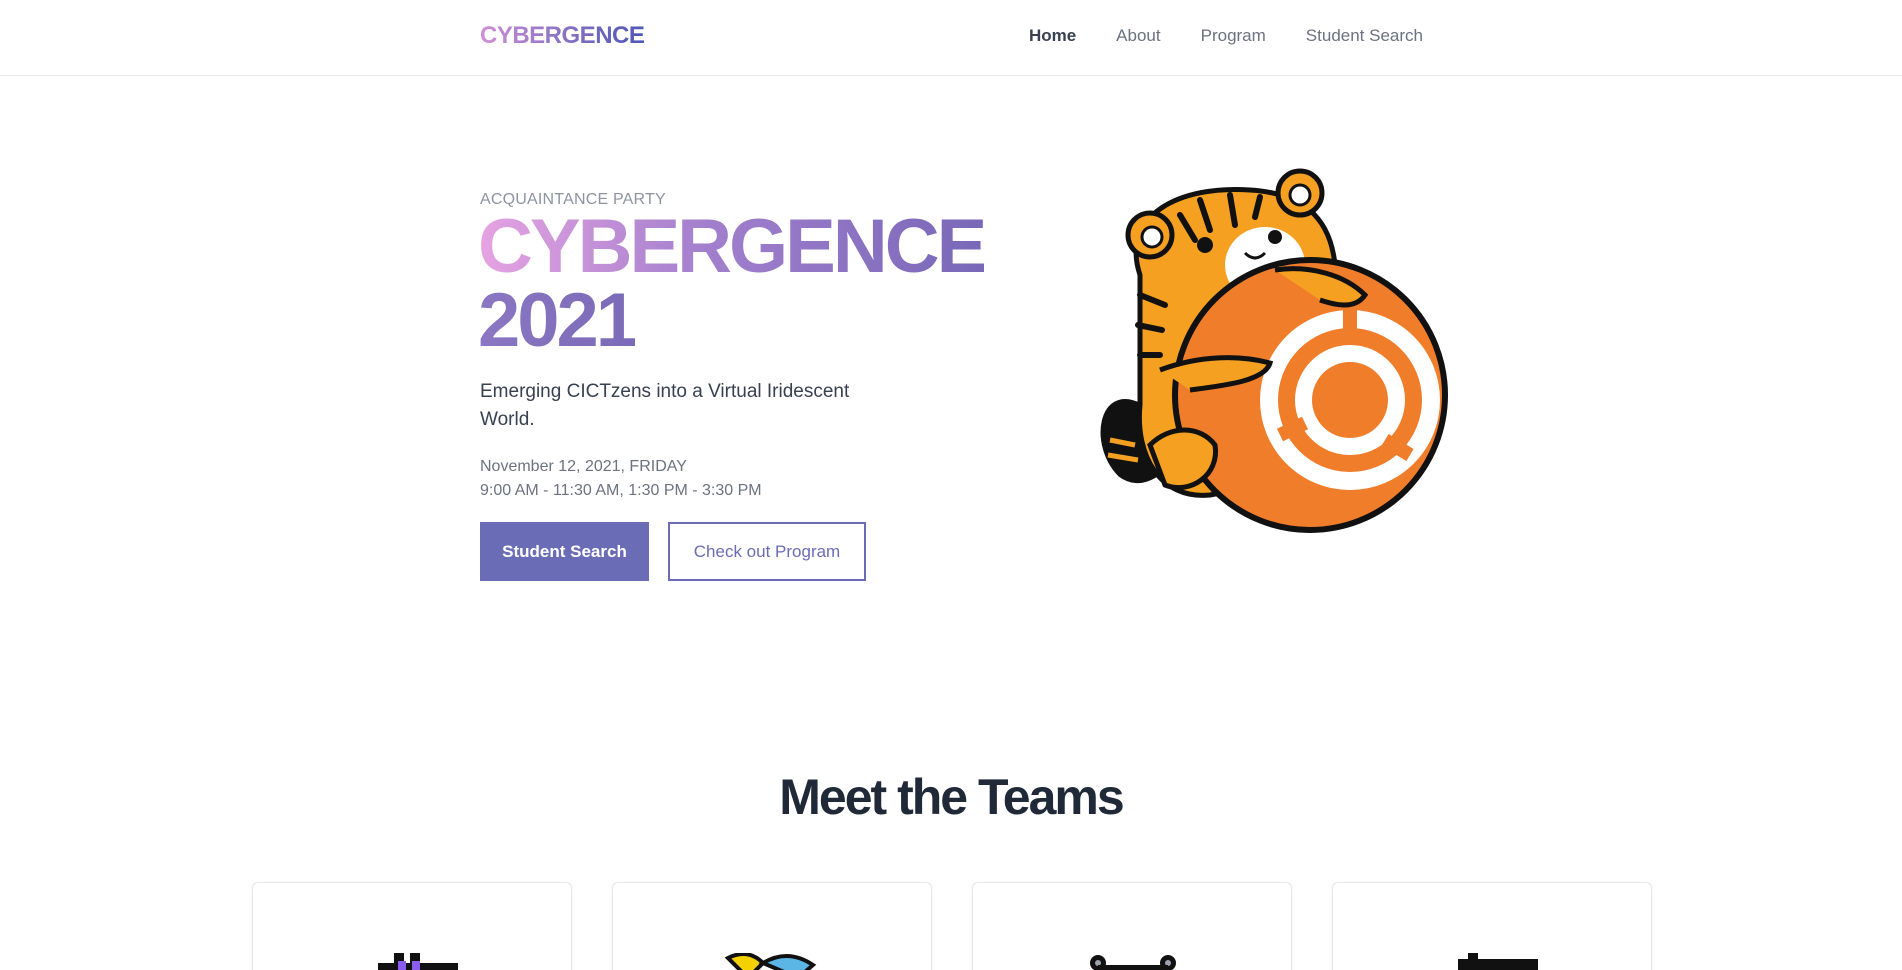  Describe the element at coordinates (1138, 36) in the screenshot. I see `nav-about: About` at that location.